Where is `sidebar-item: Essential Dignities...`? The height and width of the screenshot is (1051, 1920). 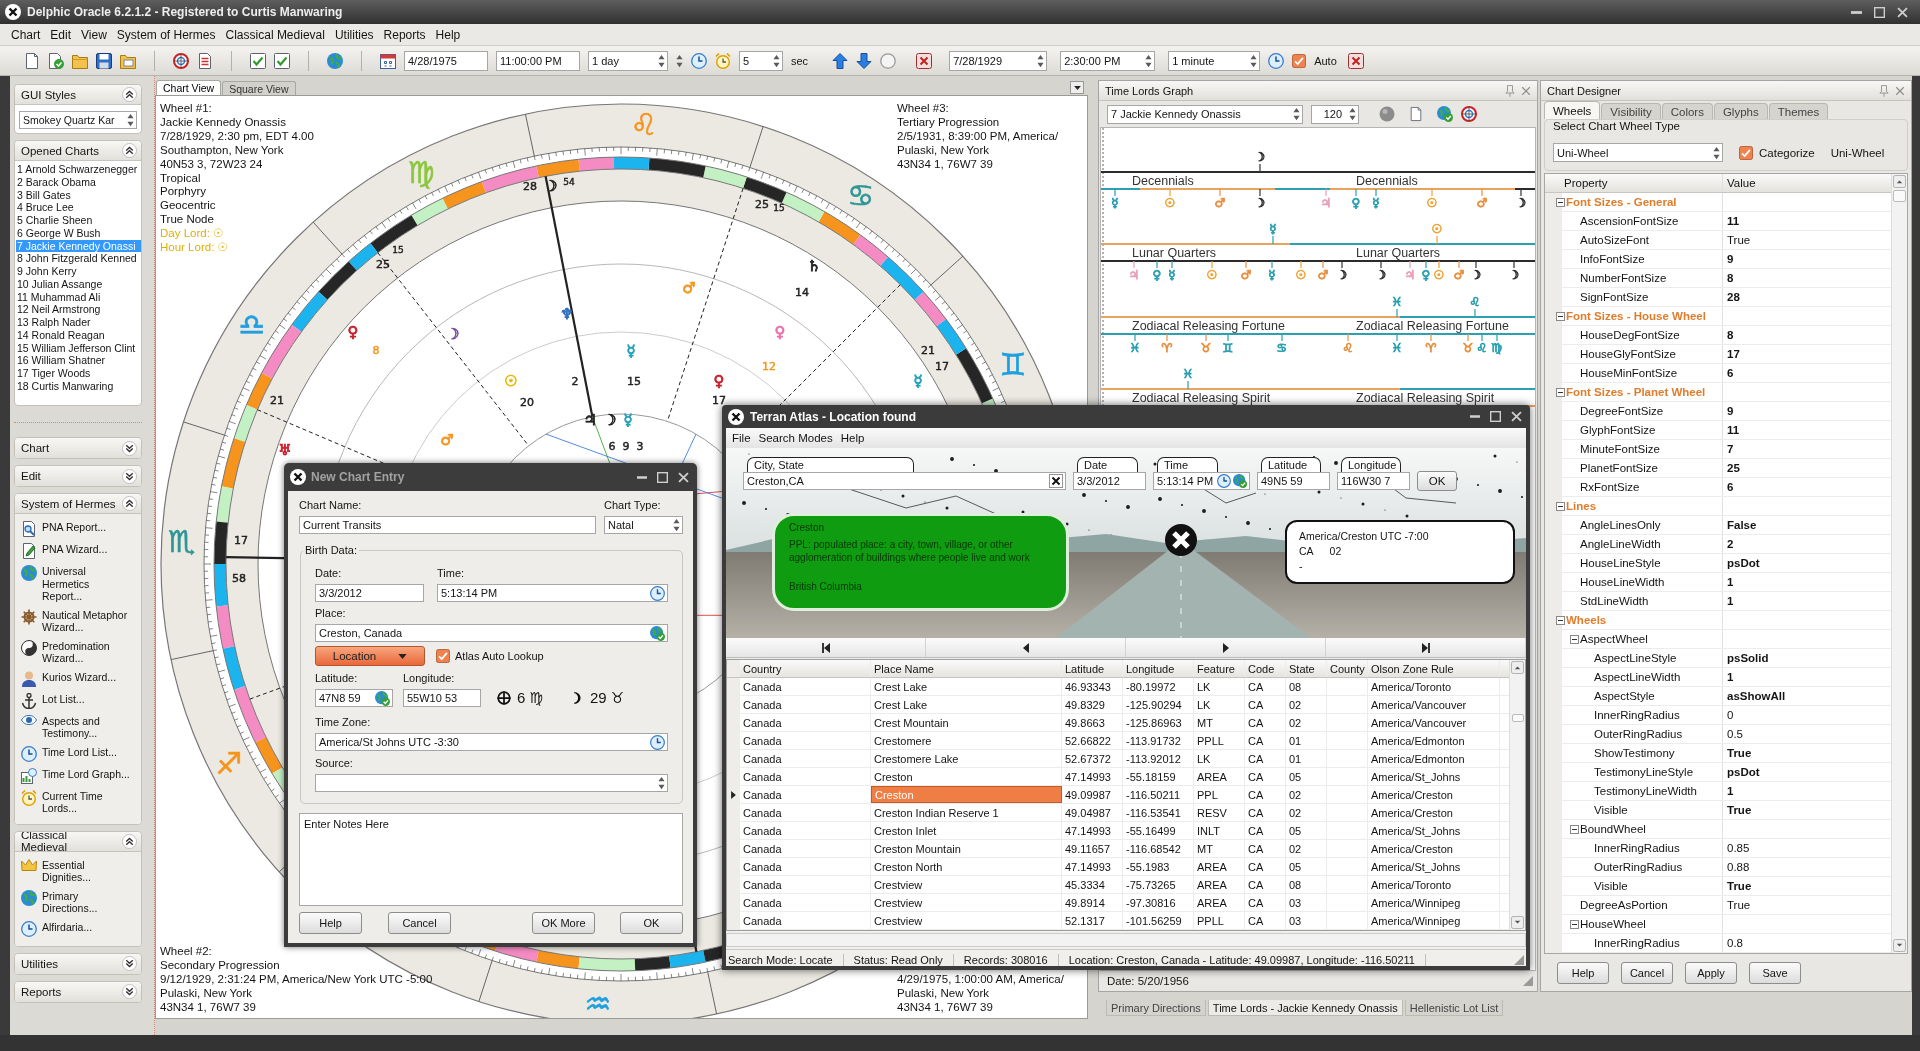 sidebar-item: Essential Dignities... is located at coordinates (78, 871).